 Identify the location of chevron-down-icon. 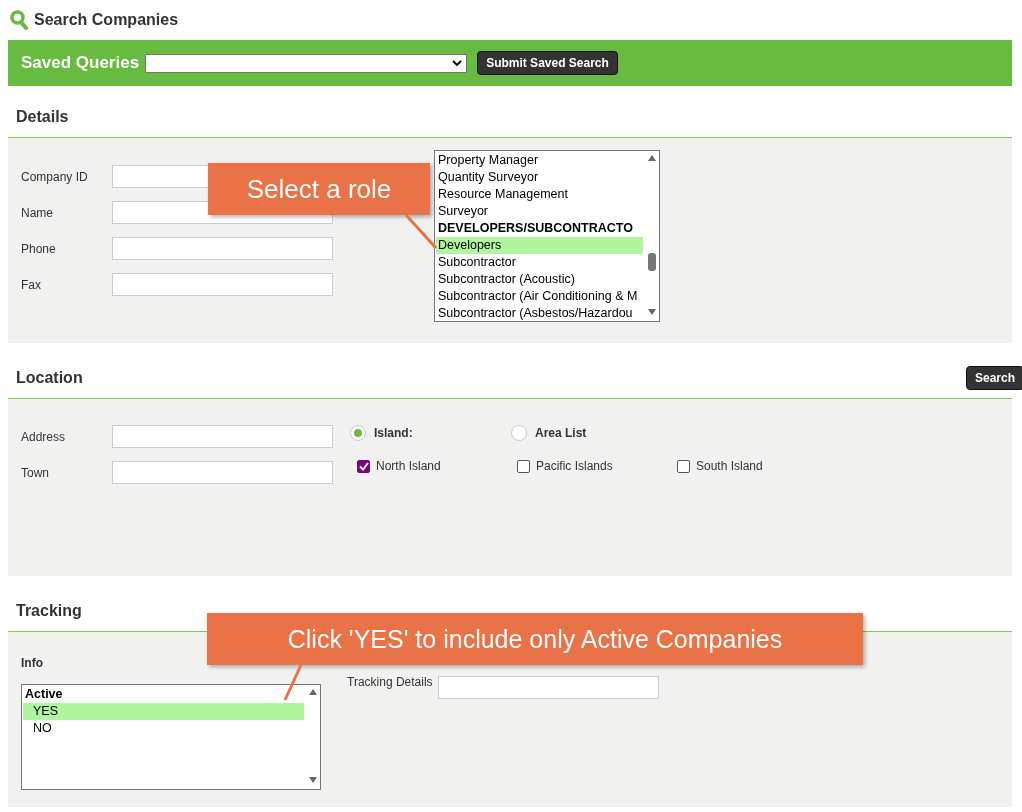
(457, 63).